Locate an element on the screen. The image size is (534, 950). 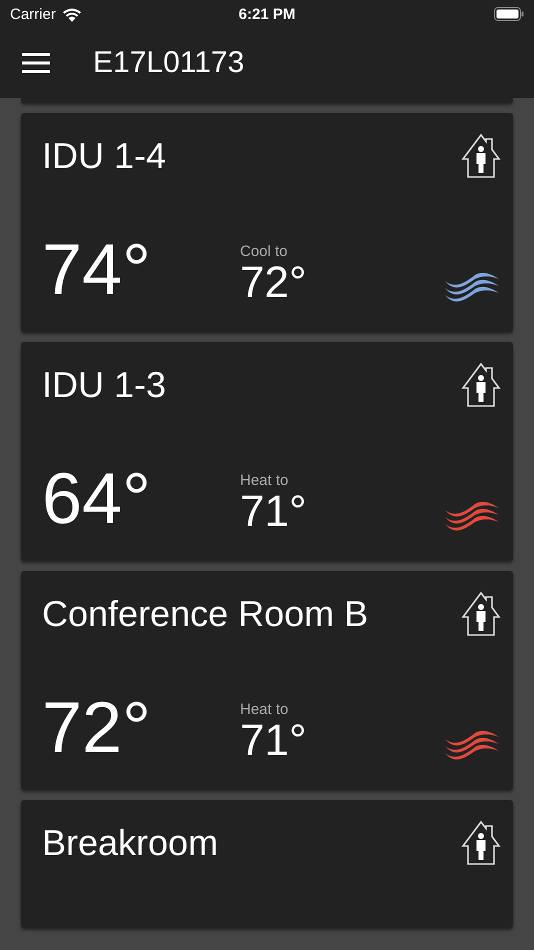
zone-card: Breakroom is located at coordinates (267, 864).